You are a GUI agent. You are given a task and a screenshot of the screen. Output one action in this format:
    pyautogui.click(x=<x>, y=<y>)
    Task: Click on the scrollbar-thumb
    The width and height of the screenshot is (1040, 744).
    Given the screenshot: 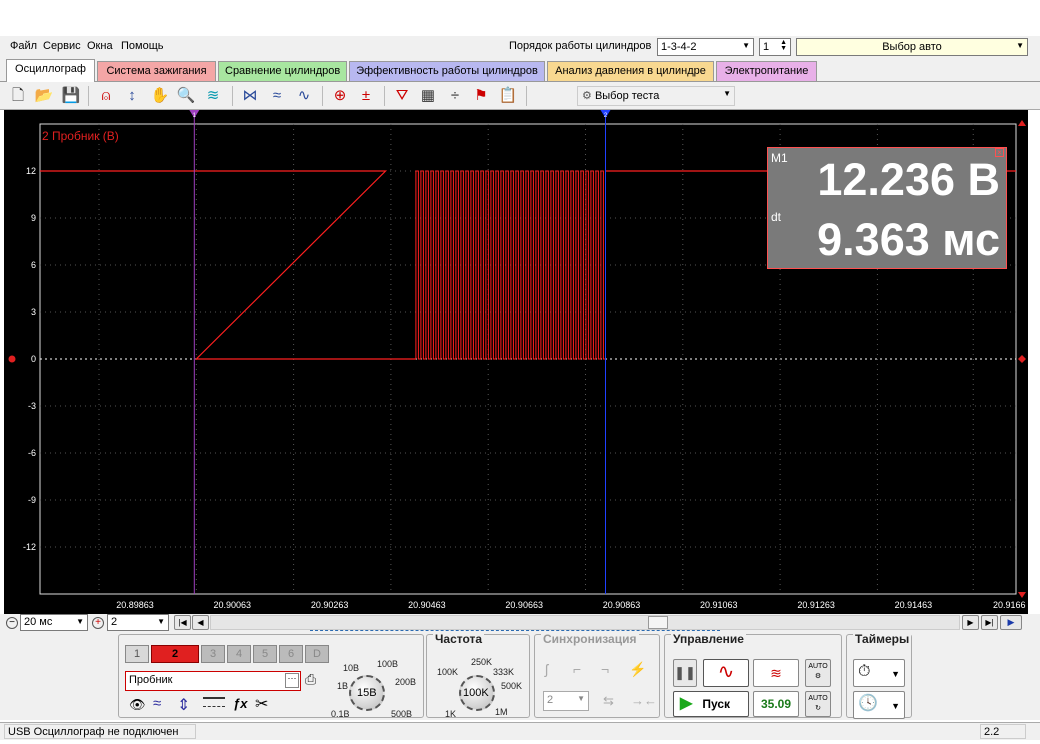 What is the action you would take?
    pyautogui.click(x=658, y=622)
    